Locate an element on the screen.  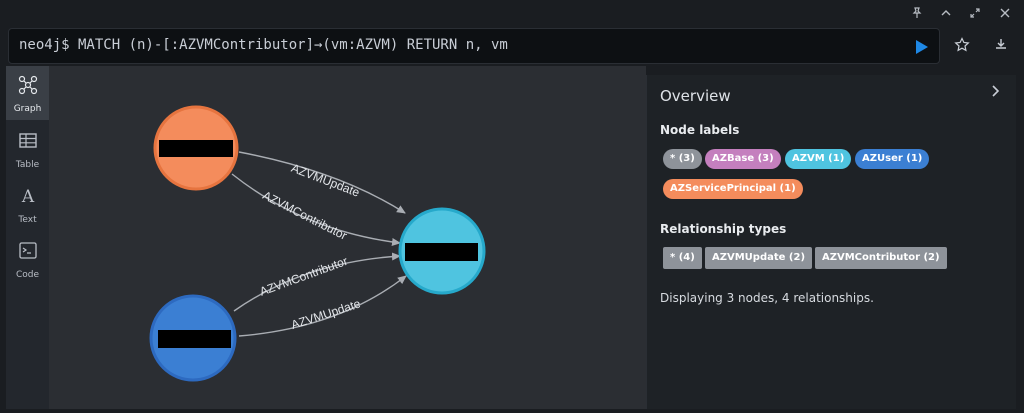
nav-label: Graph is located at coordinates (27, 109).